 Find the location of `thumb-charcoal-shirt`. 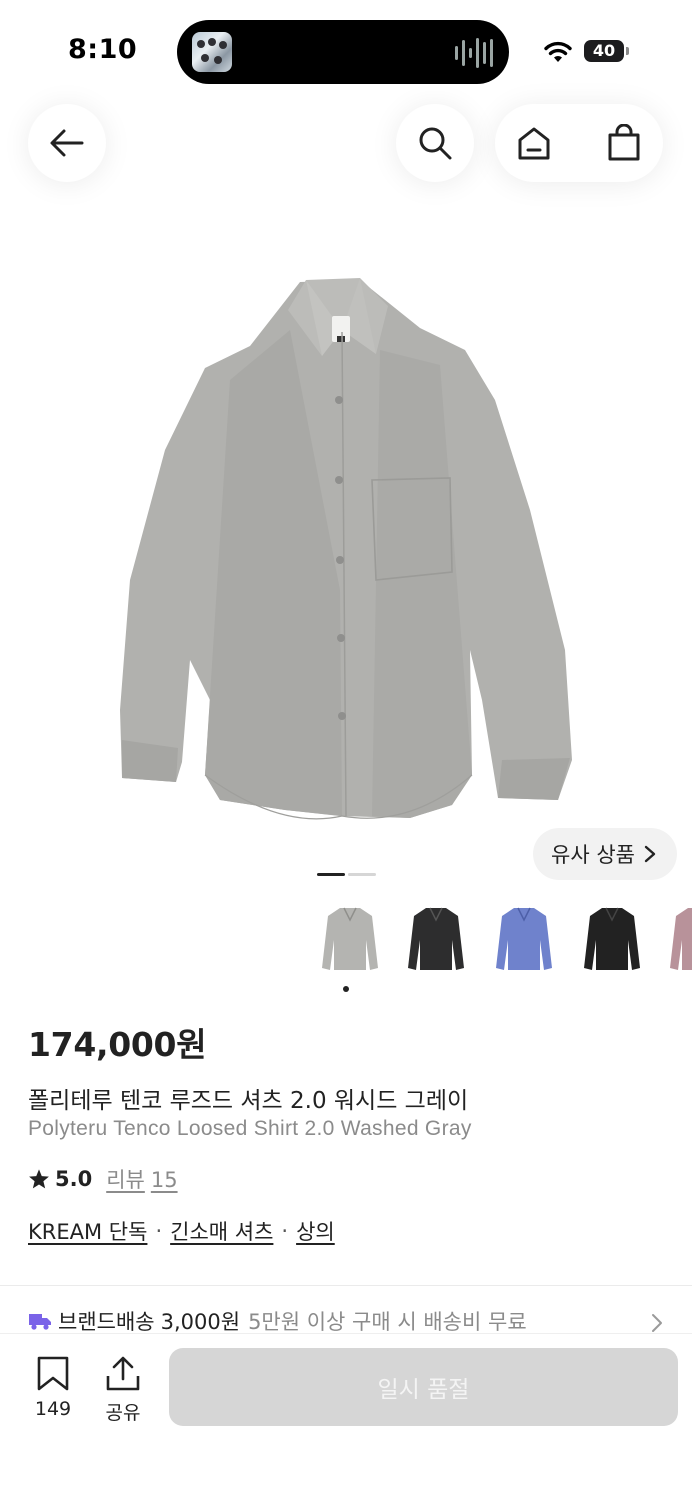

thumb-charcoal-shirt is located at coordinates (436, 940).